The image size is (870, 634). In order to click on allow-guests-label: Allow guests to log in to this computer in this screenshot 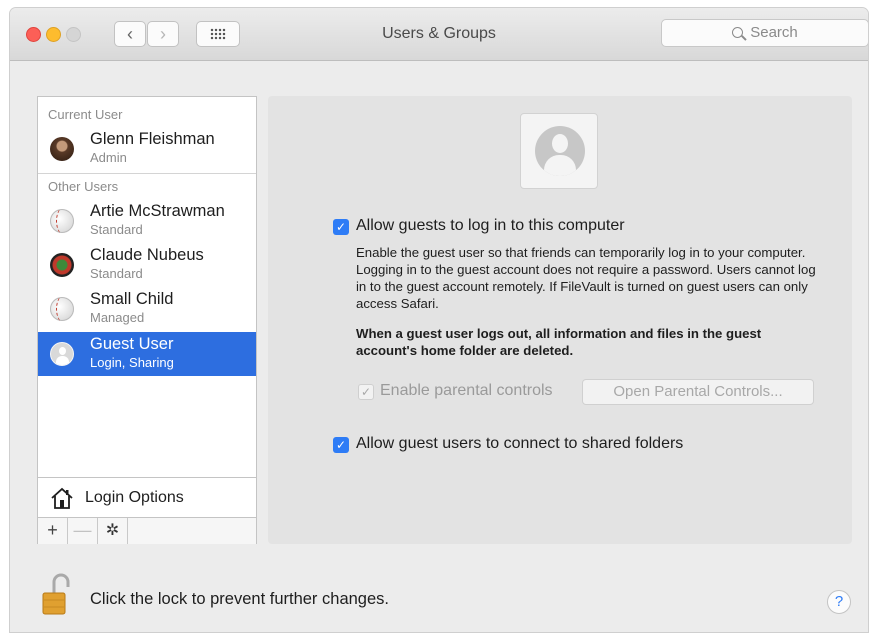, I will do `click(490, 226)`.